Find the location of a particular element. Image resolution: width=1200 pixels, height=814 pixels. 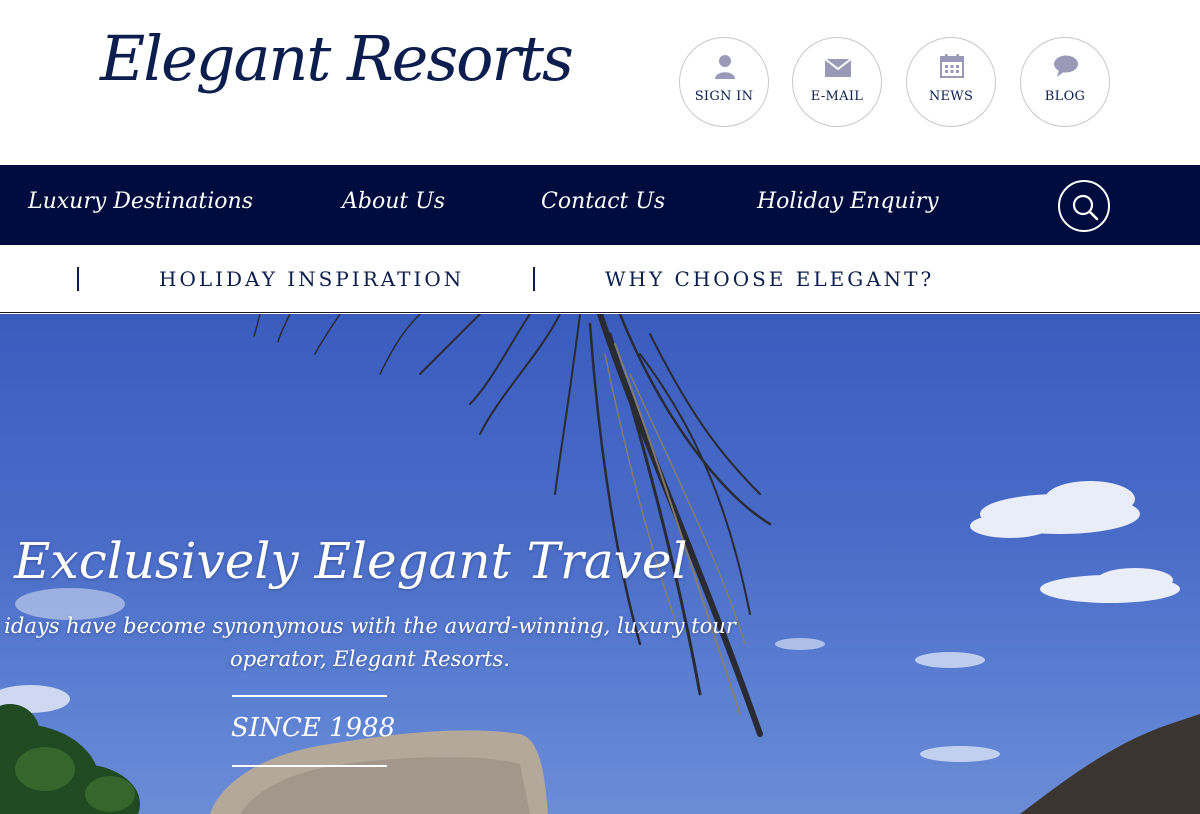

nav-holiday-inspiration: HOLIDAY INSPIRATION is located at coordinates (311, 279).